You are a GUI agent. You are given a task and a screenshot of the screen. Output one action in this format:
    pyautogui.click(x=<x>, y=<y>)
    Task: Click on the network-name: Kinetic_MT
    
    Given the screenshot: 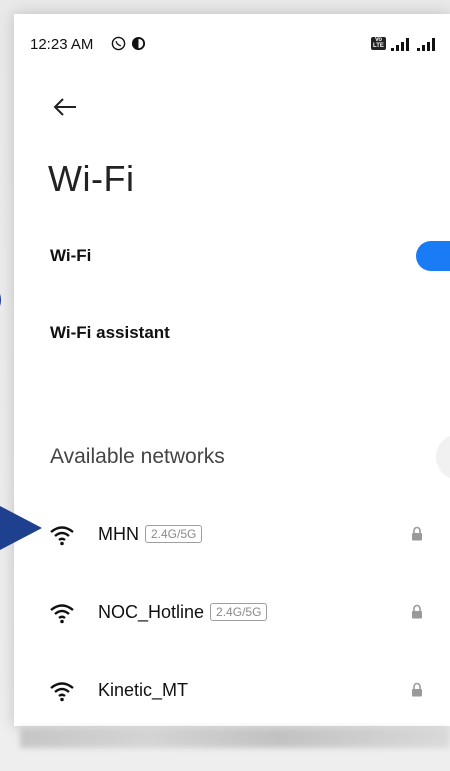 What is the action you would take?
    pyautogui.click(x=143, y=690)
    